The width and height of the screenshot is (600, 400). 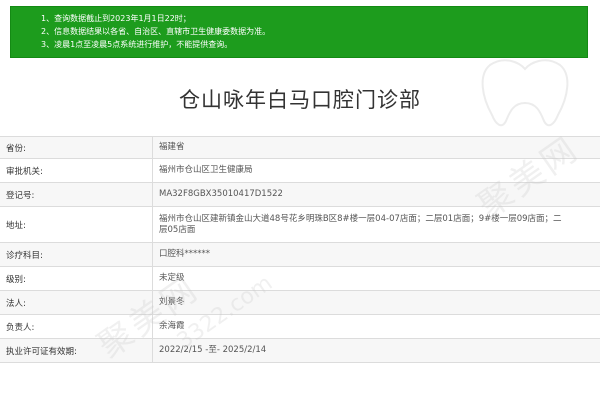 I want to click on info-label: 执业许可证有效期:, so click(x=76, y=350).